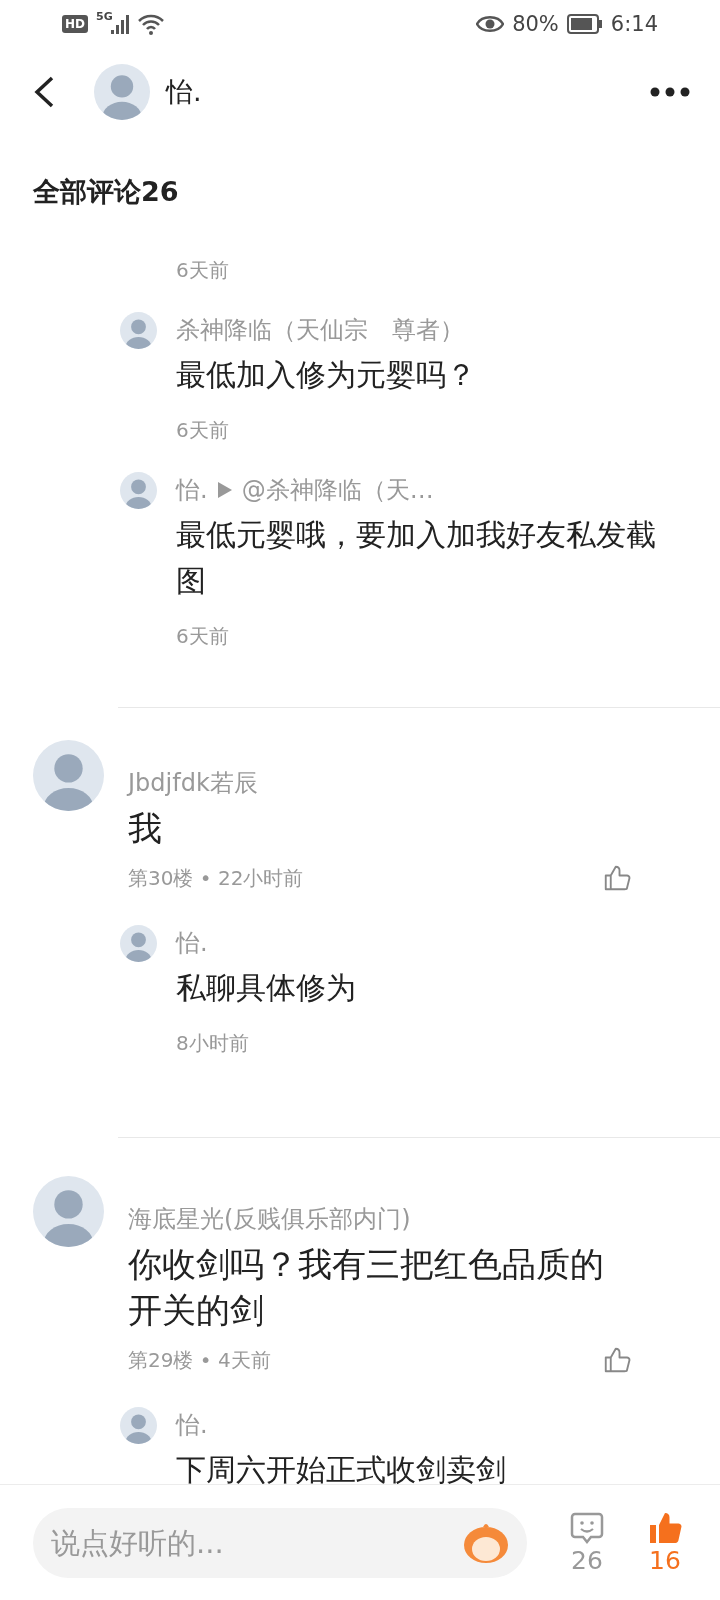 Image resolution: width=720 pixels, height=1600 pixels. What do you see at coordinates (584, 24) in the screenshot?
I see `battery-icon` at bounding box center [584, 24].